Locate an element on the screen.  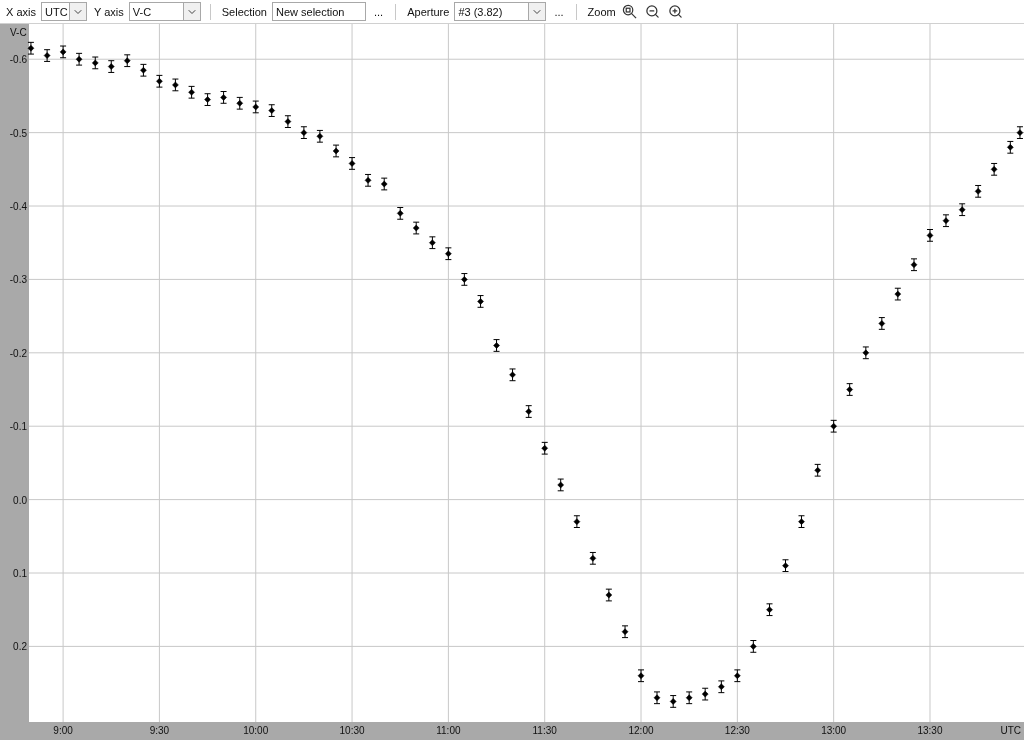
zoom-out-icon is located at coordinates (652, 11).